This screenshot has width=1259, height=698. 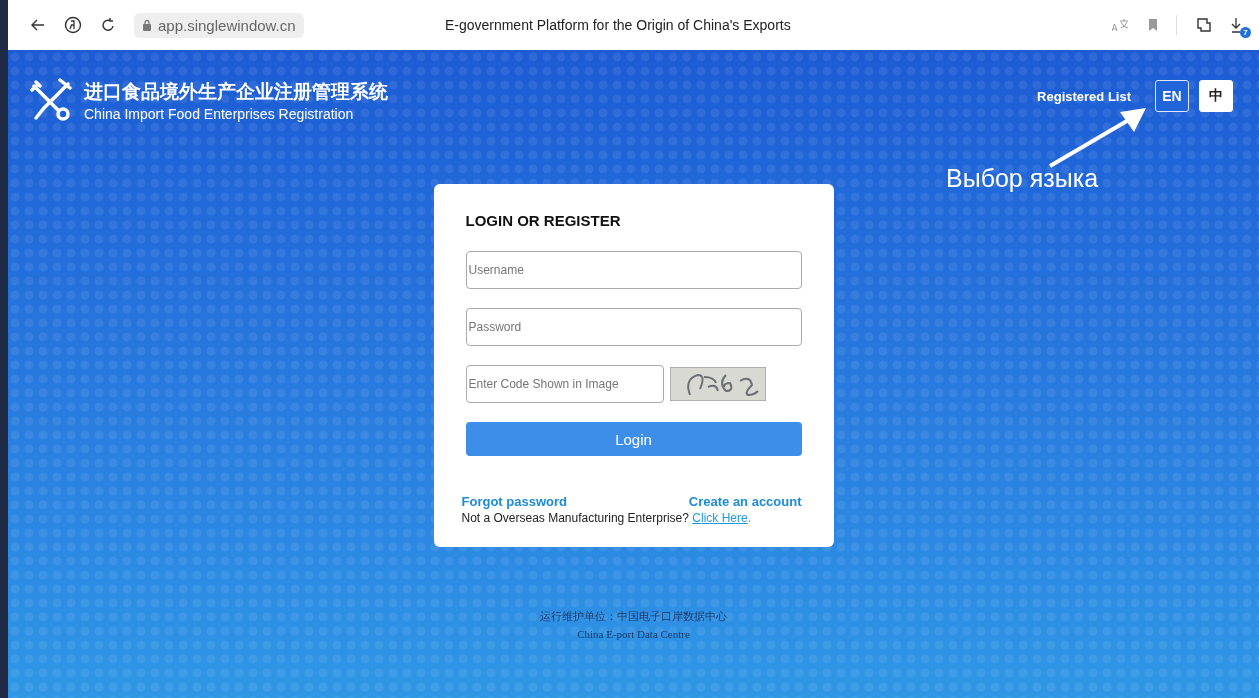 What do you see at coordinates (219, 25) in the screenshot?
I see `address-field: app.singlewindow.cn` at bounding box center [219, 25].